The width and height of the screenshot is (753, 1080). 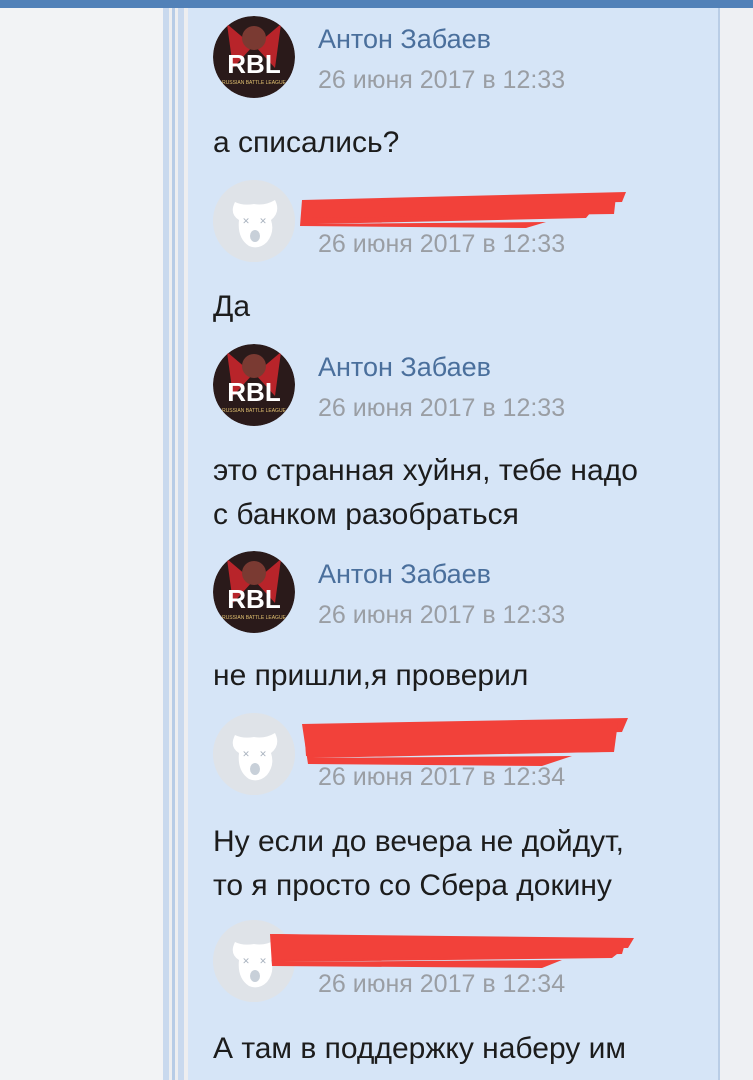 I want to click on right-background, so click(x=736, y=544).